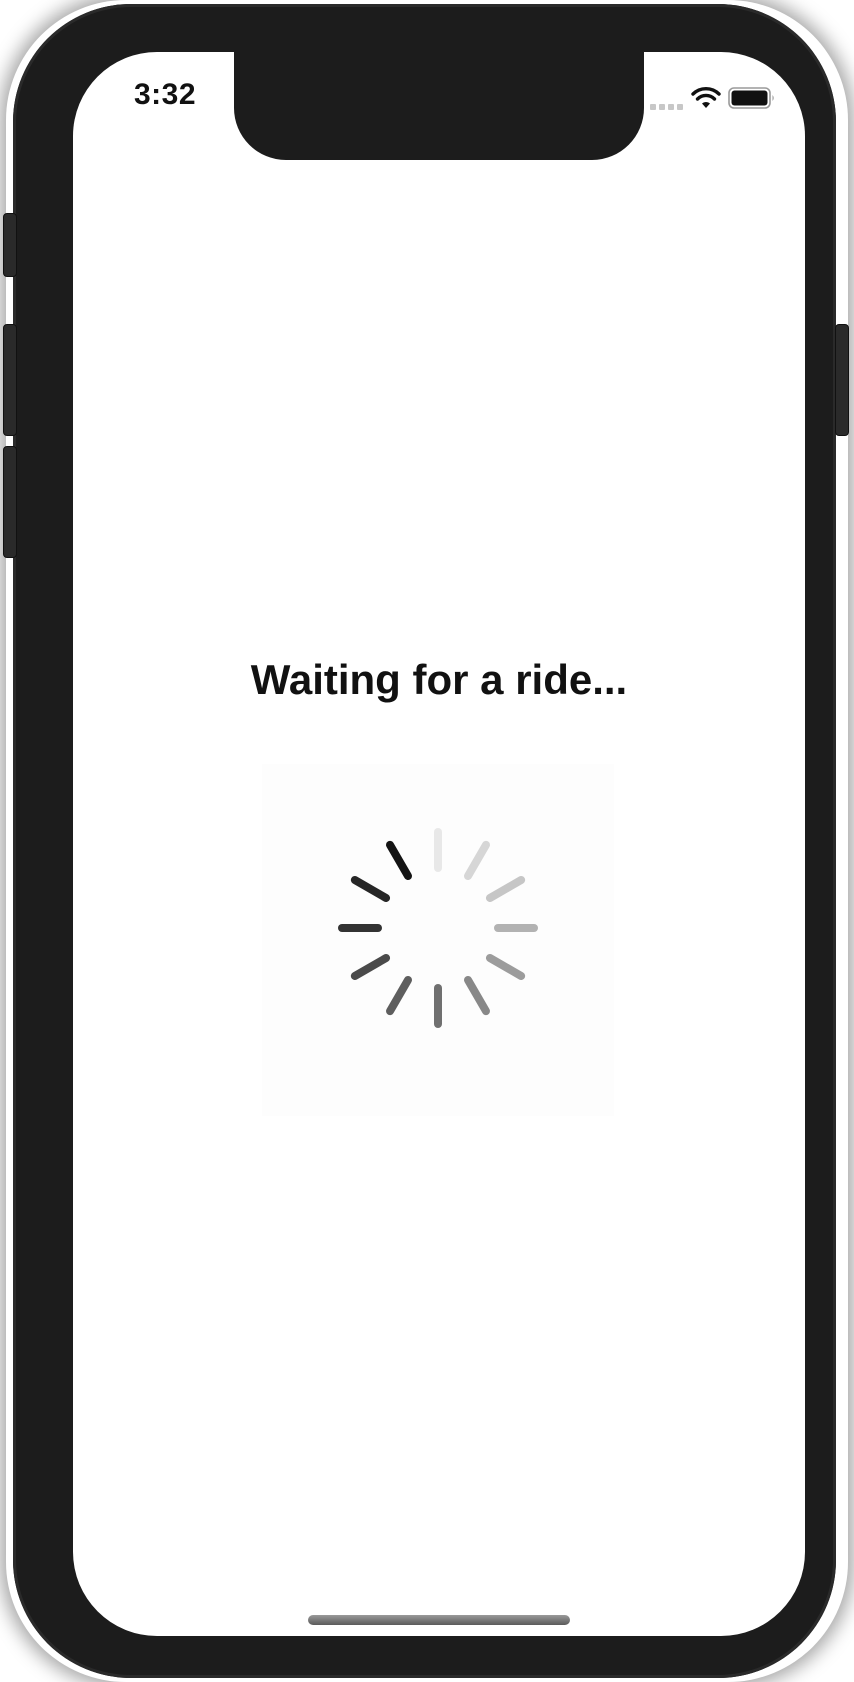 This screenshot has width=854, height=1682. I want to click on loading-panel, so click(438, 940).